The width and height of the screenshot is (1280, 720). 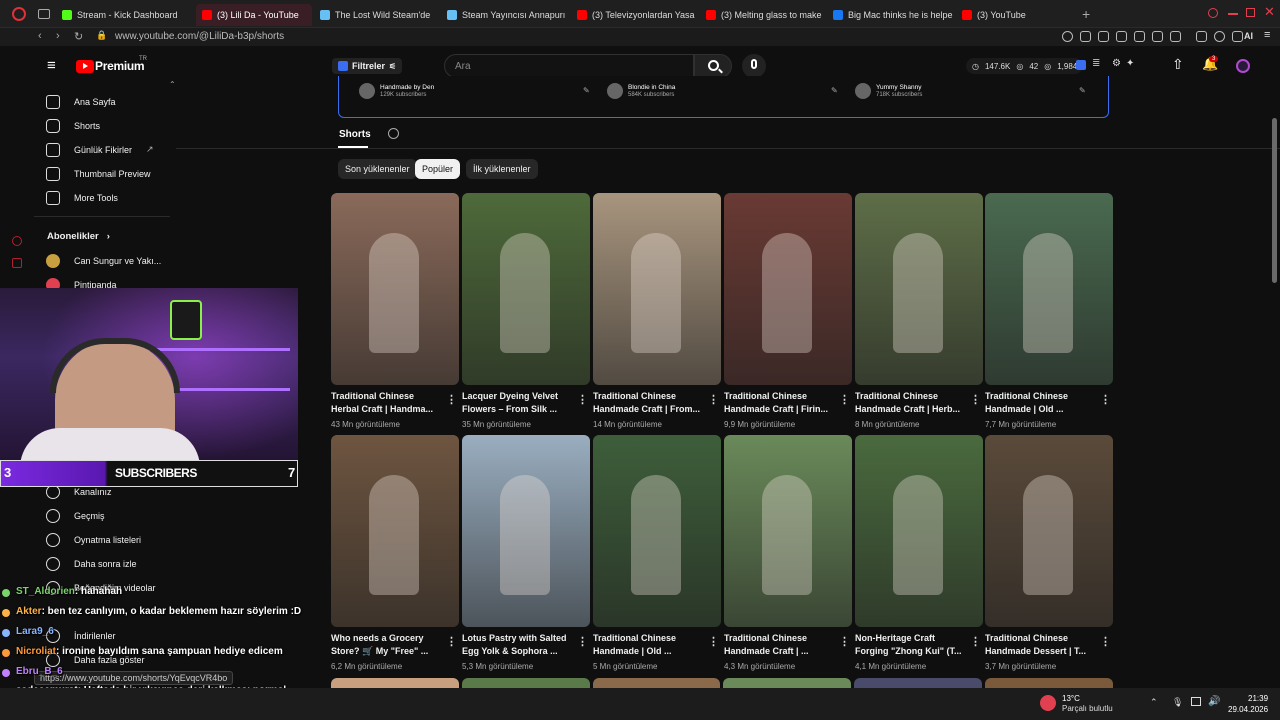 I want to click on reload-icon: ↻, so click(x=78, y=36).